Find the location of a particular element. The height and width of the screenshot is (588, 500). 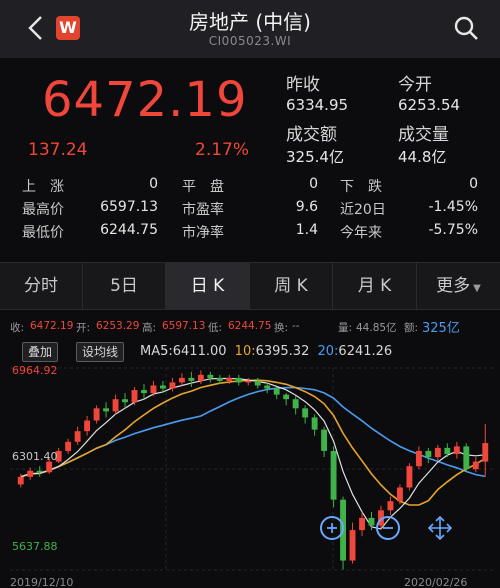

tab-daily-k: 日 K is located at coordinates (208, 286).